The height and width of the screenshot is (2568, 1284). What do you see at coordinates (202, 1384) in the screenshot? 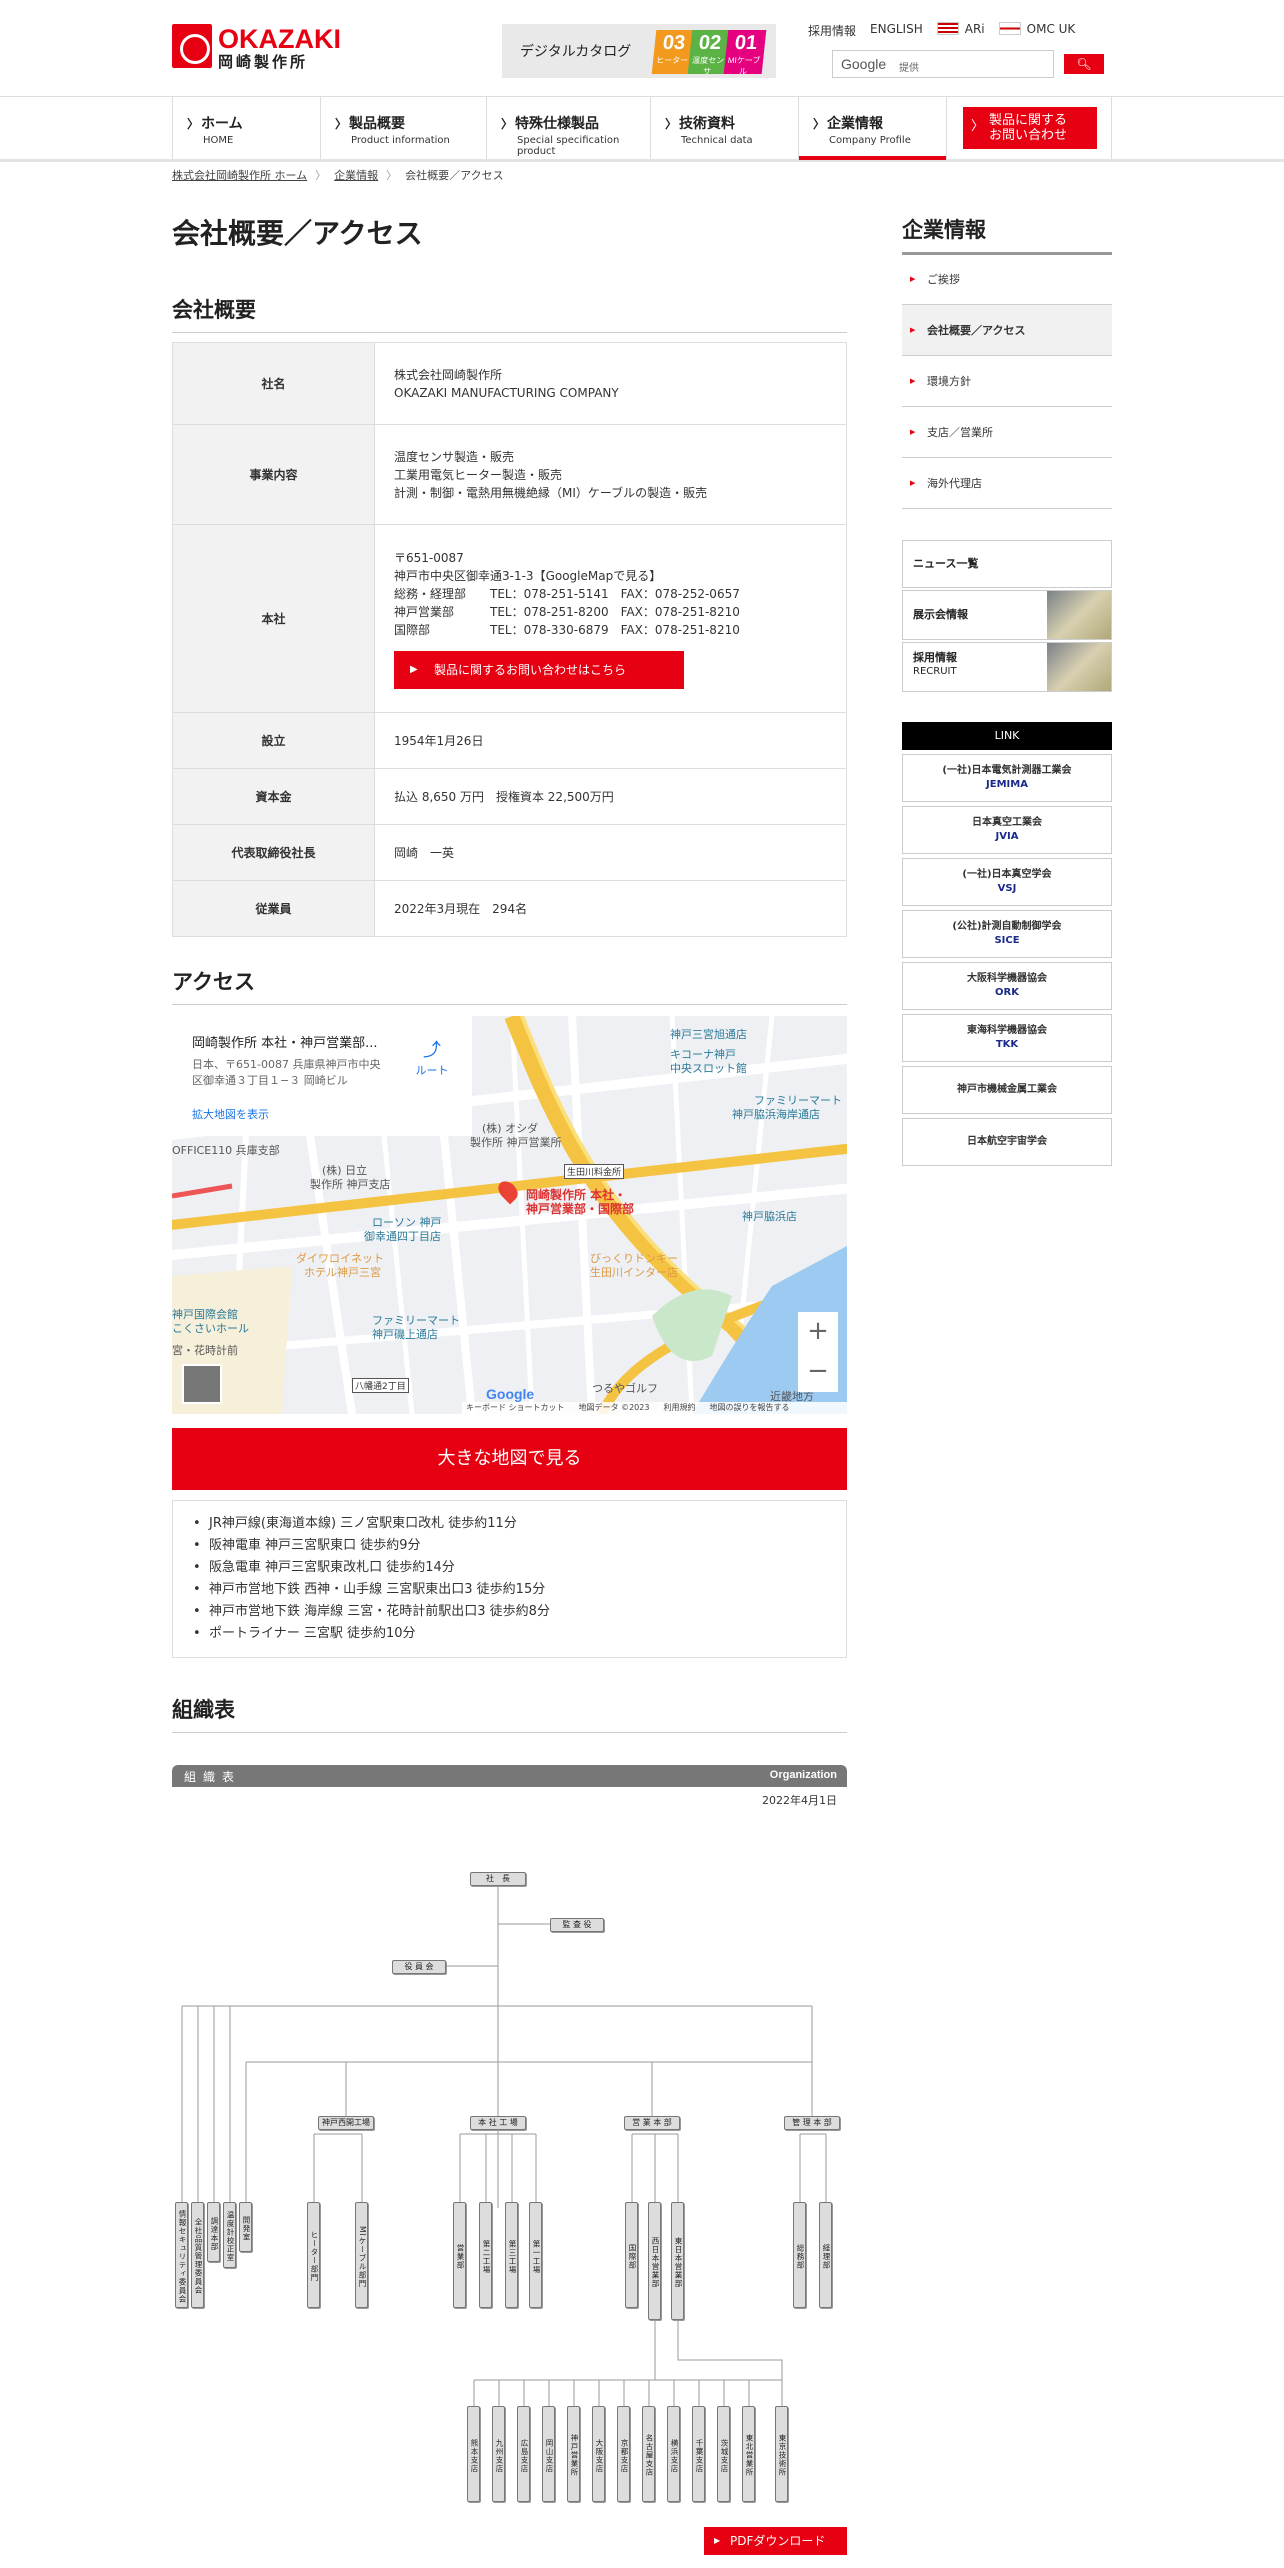
I see `map-satellite-toggle` at bounding box center [202, 1384].